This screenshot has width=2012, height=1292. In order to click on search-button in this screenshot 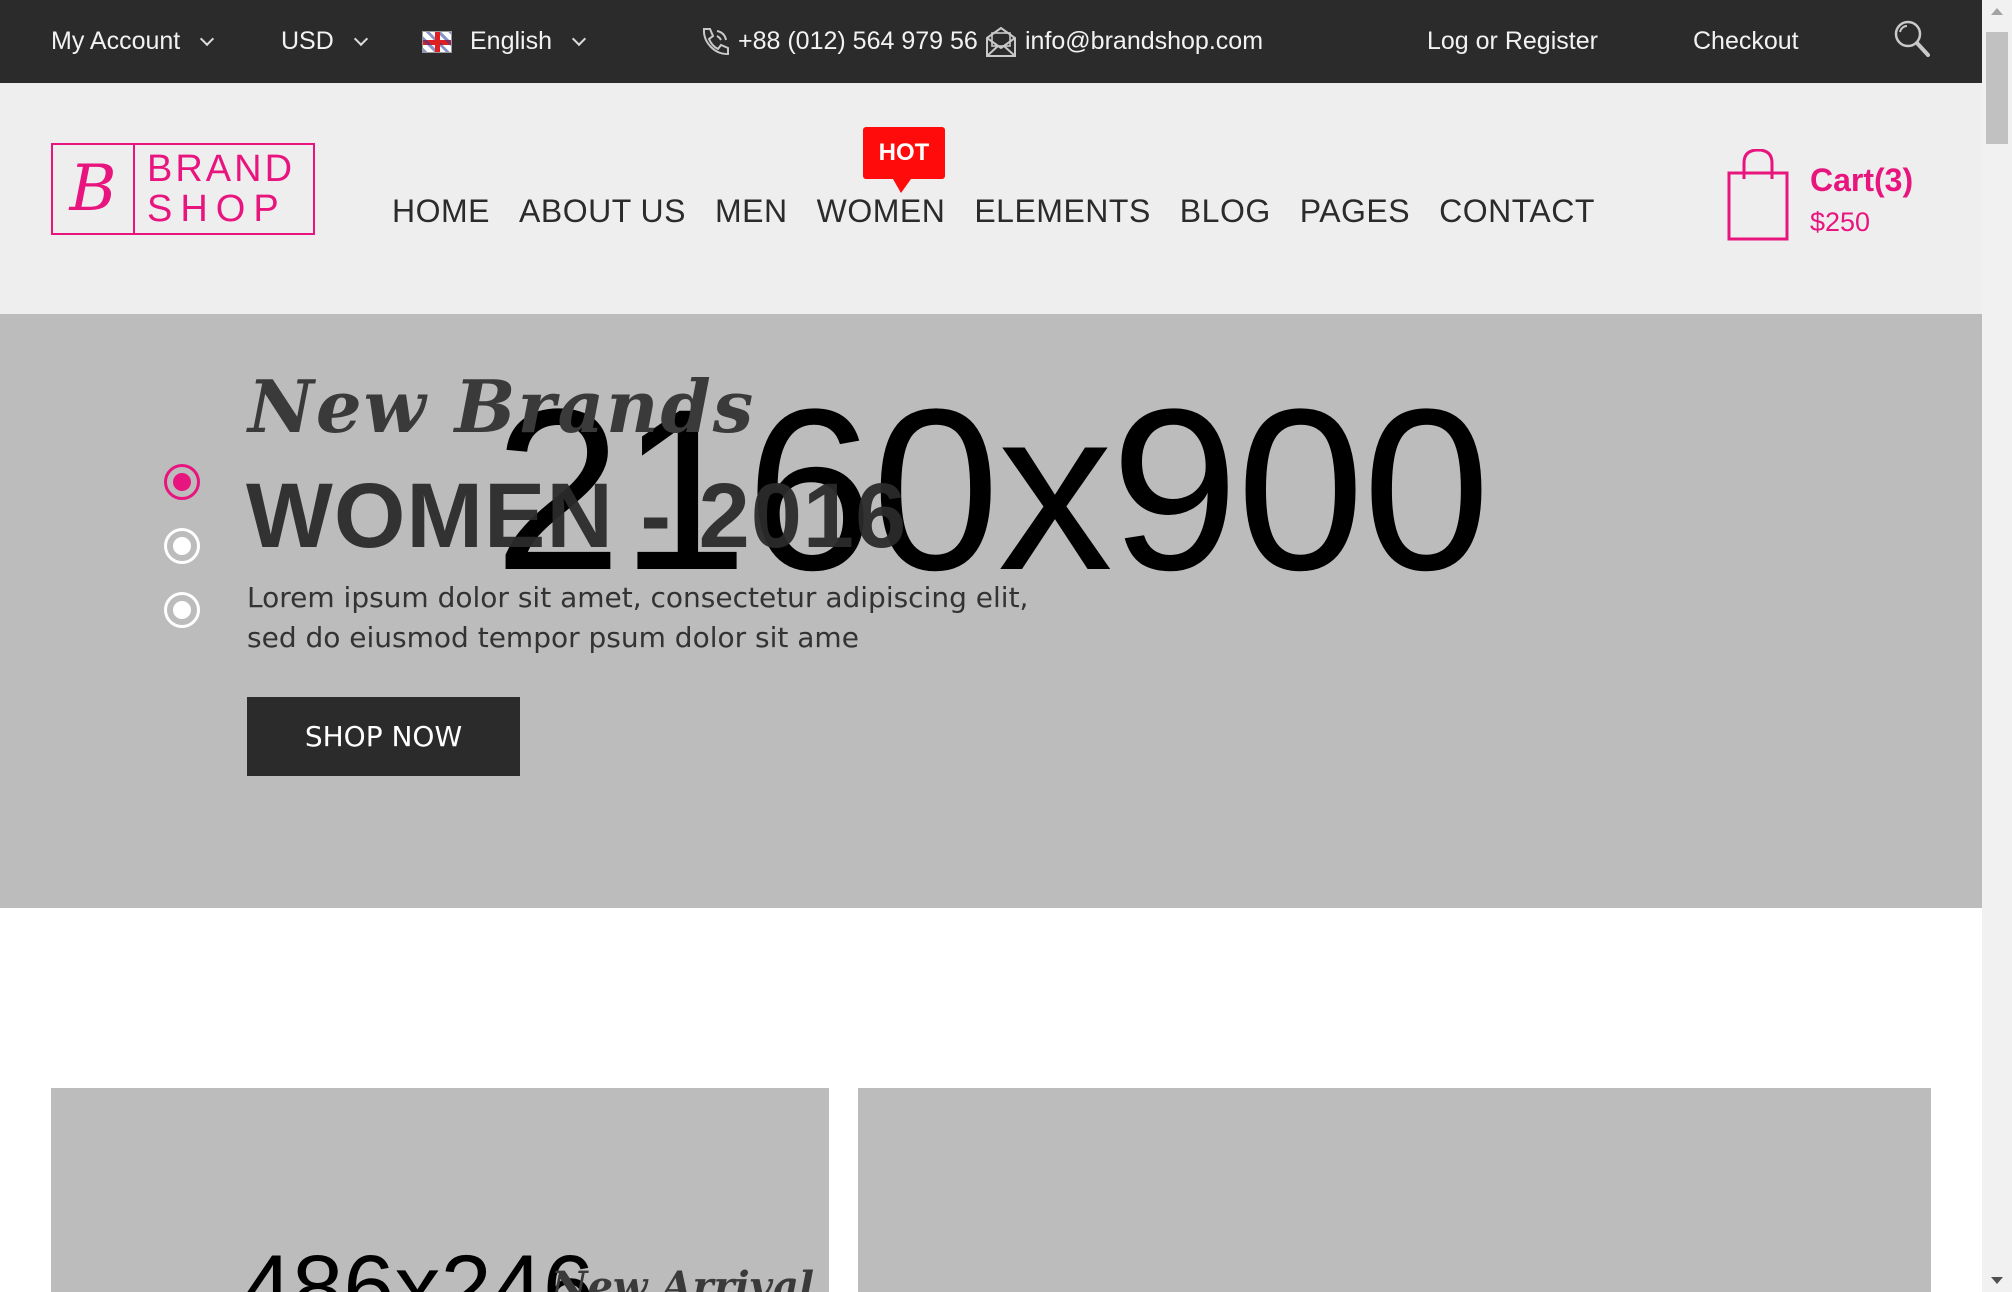, I will do `click(1912, 41)`.